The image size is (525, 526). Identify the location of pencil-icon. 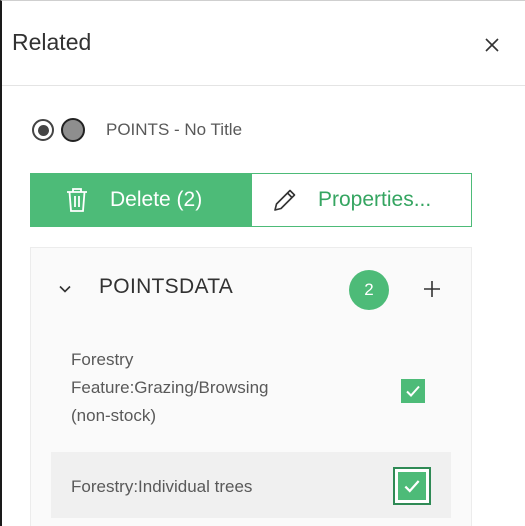
(285, 200).